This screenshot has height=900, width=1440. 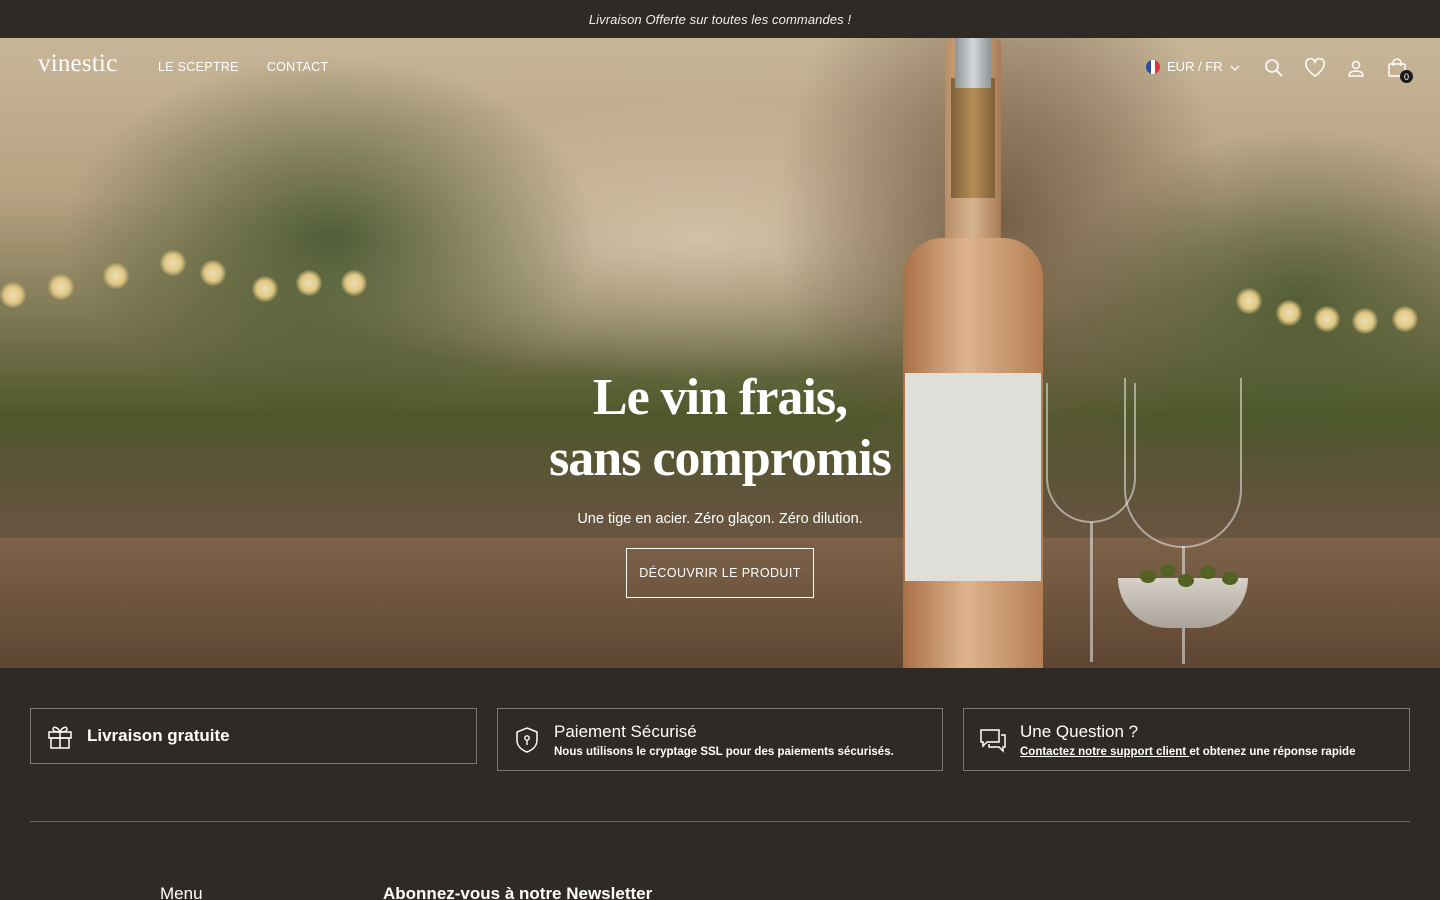 What do you see at coordinates (1079, 731) in the screenshot?
I see `feature-title: Une Question ?` at bounding box center [1079, 731].